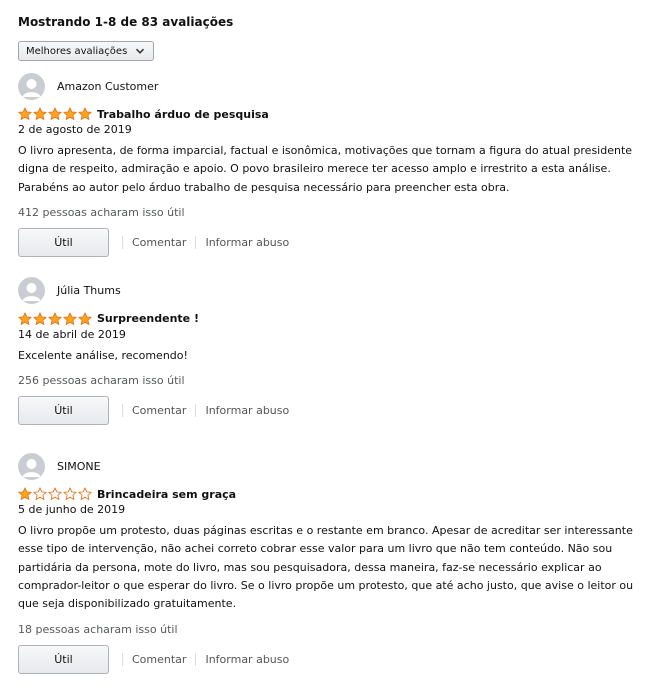 Image resolution: width=654 pixels, height=699 pixels. What do you see at coordinates (336, 86) in the screenshot?
I see `reviewer-profile: Amazon Customer` at bounding box center [336, 86].